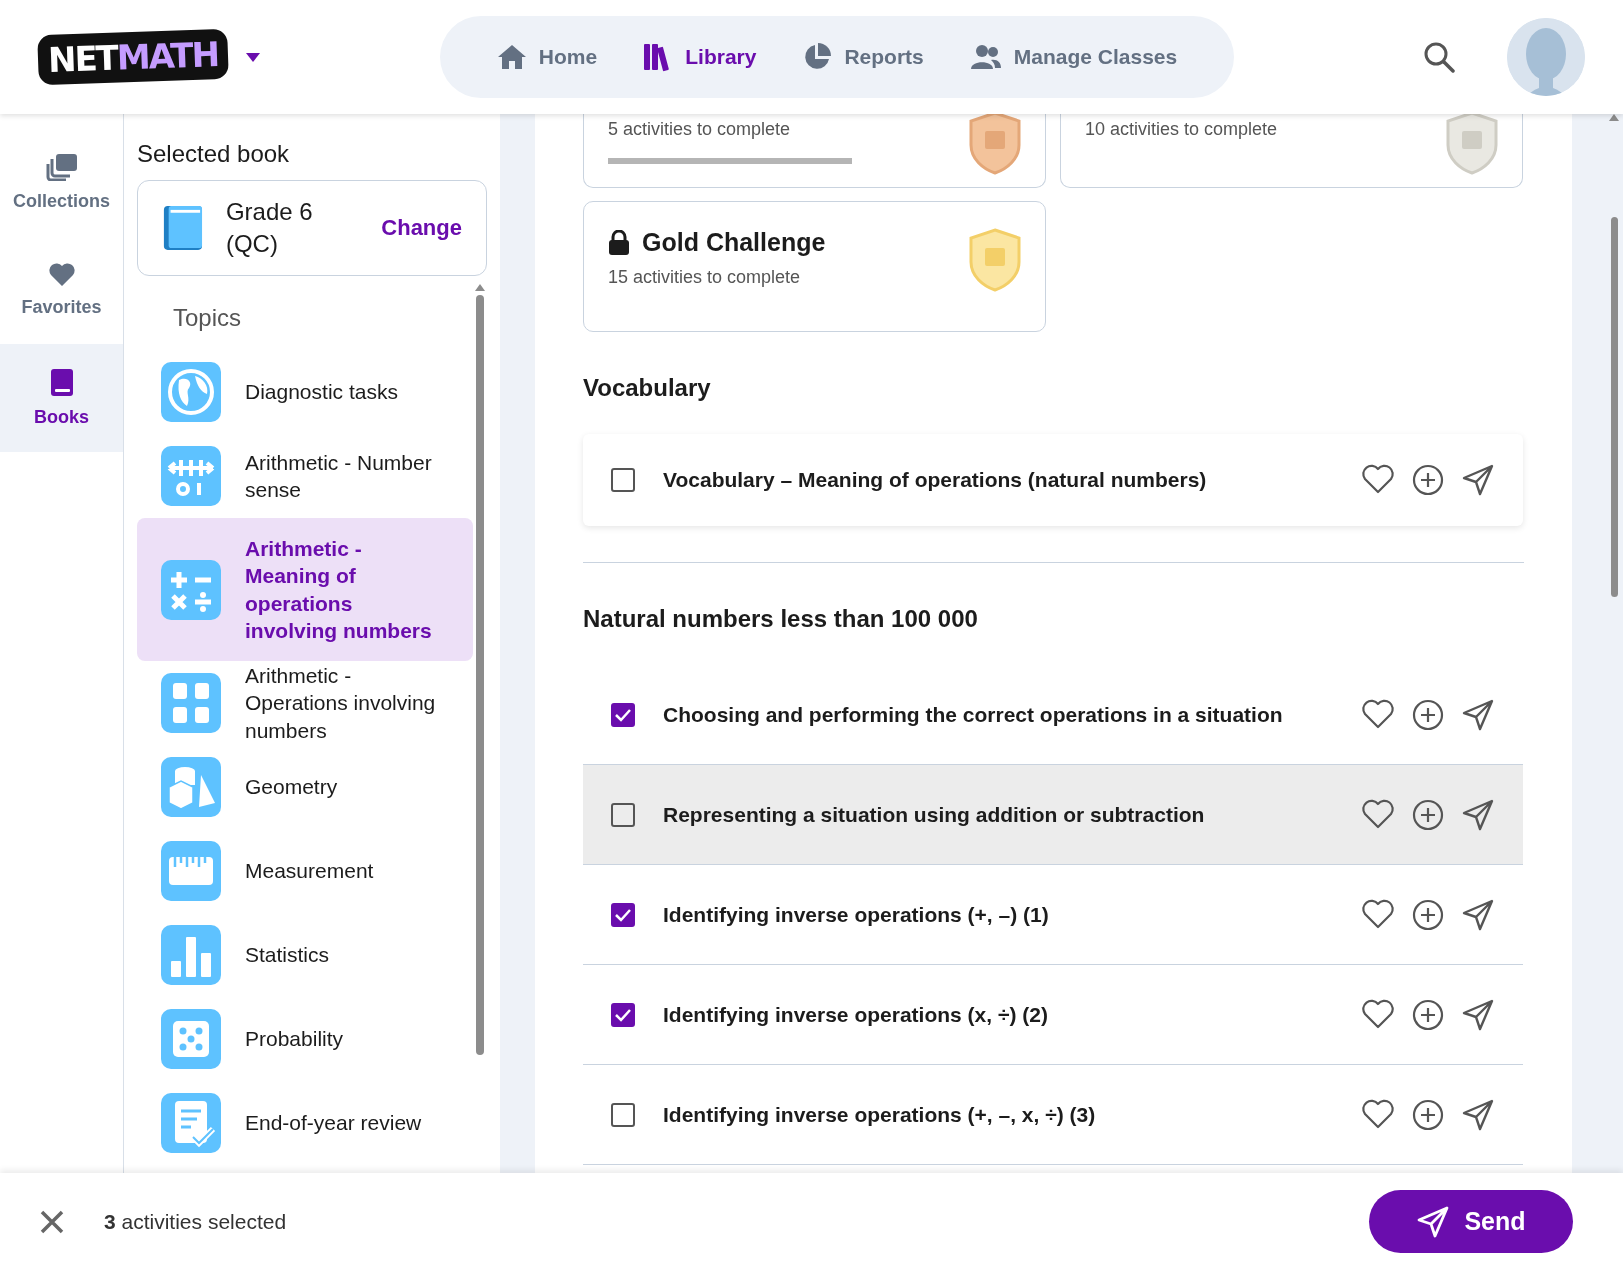 This screenshot has width=1623, height=1270. Describe the element at coordinates (305, 703) in the screenshot. I see `topic-item: Arithmetic - Operations involving numbers` at that location.